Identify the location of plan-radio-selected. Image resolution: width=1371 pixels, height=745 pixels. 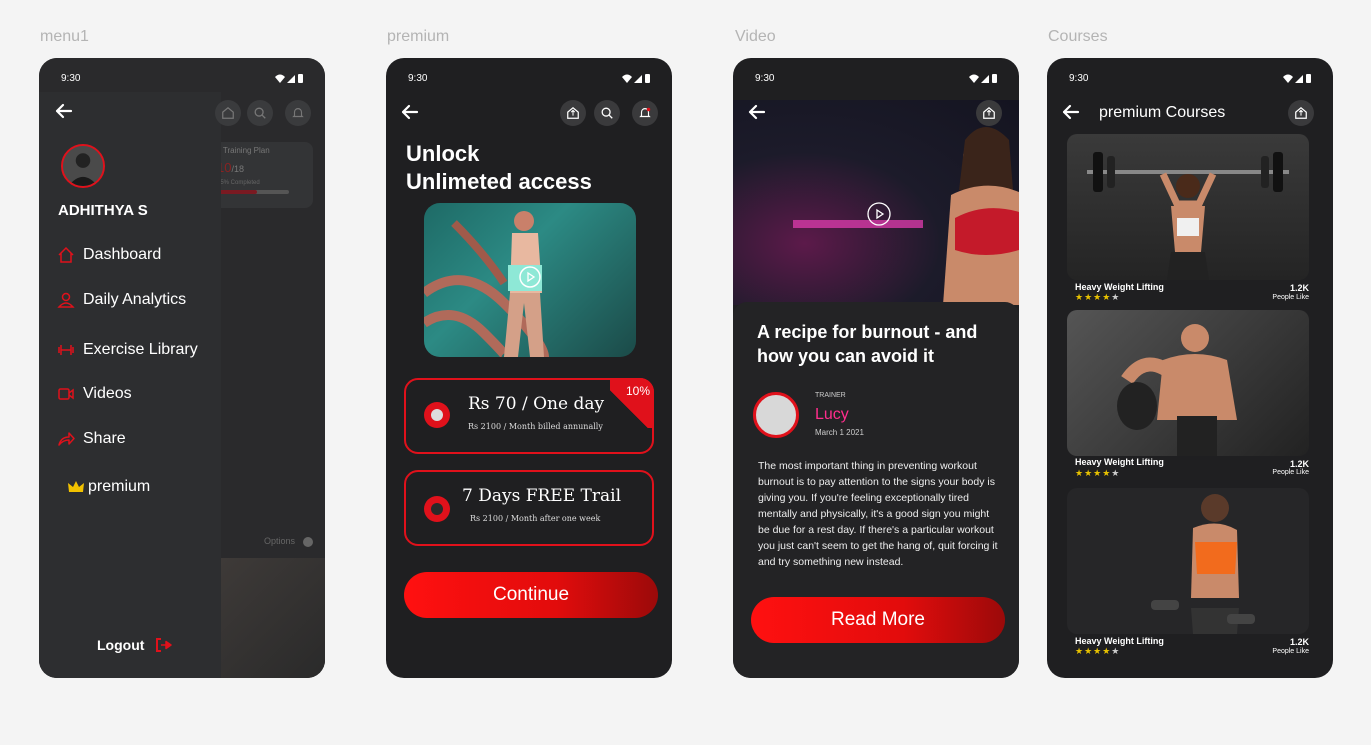
(437, 415).